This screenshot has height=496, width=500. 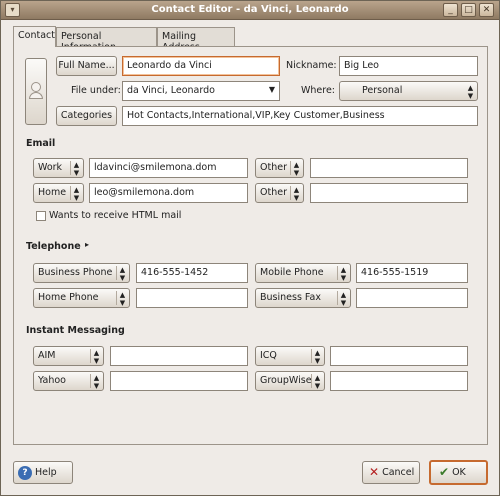 I want to click on ok-button: ✔ OK, so click(x=458, y=472).